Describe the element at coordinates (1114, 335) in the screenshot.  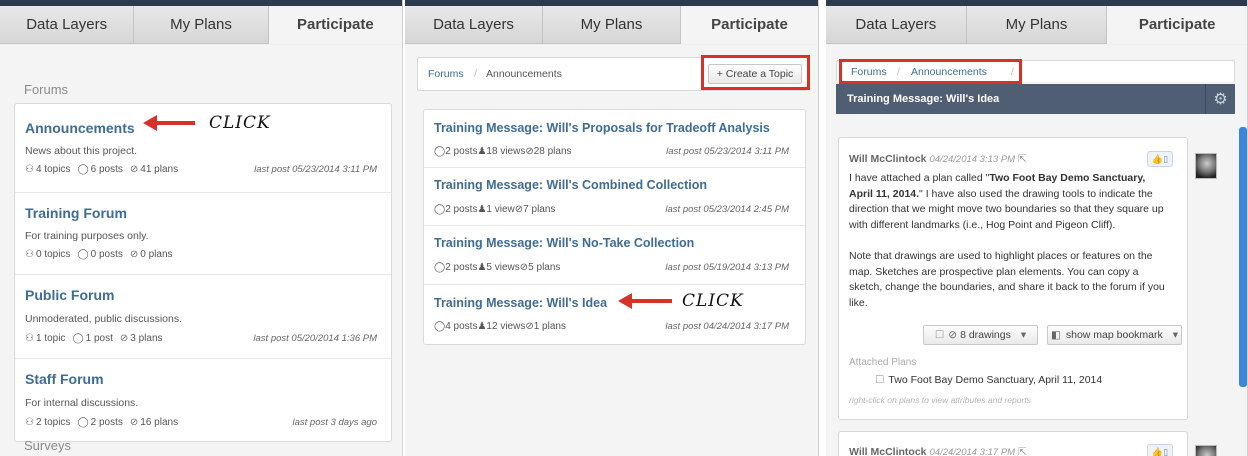
I see `map-bookmark-button: ◧ show map bookmark ▾` at that location.